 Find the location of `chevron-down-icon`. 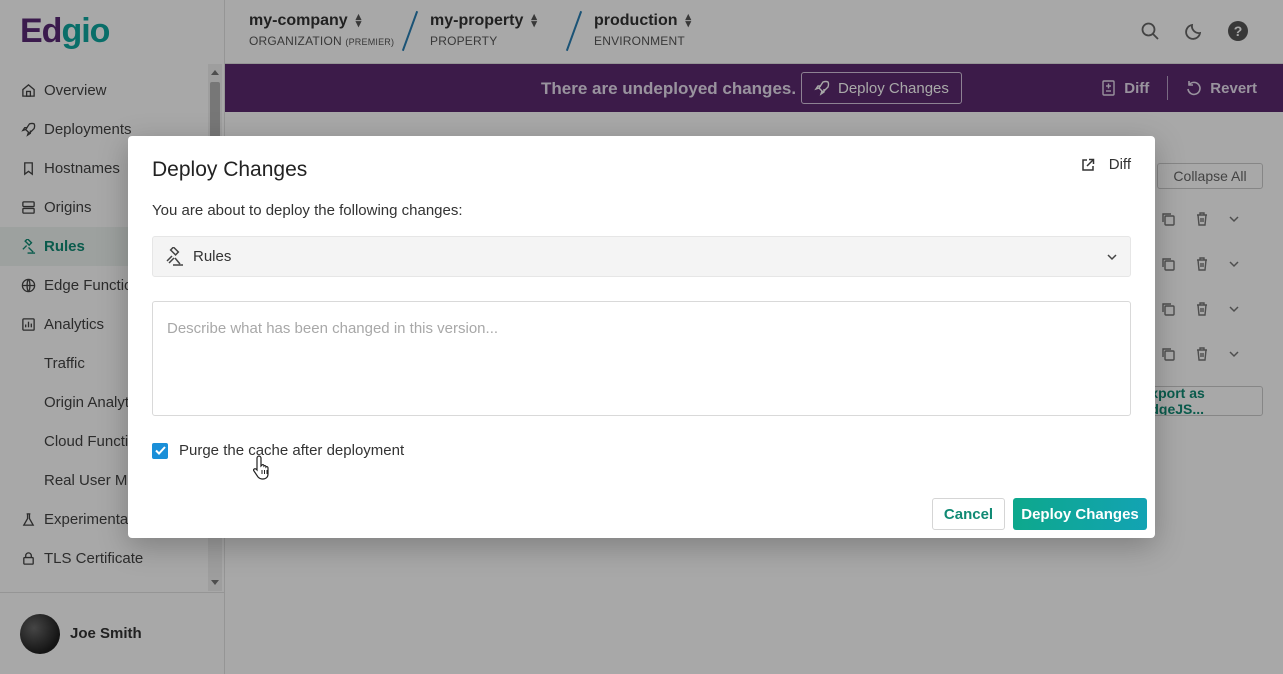

chevron-down-icon is located at coordinates (1112, 257).